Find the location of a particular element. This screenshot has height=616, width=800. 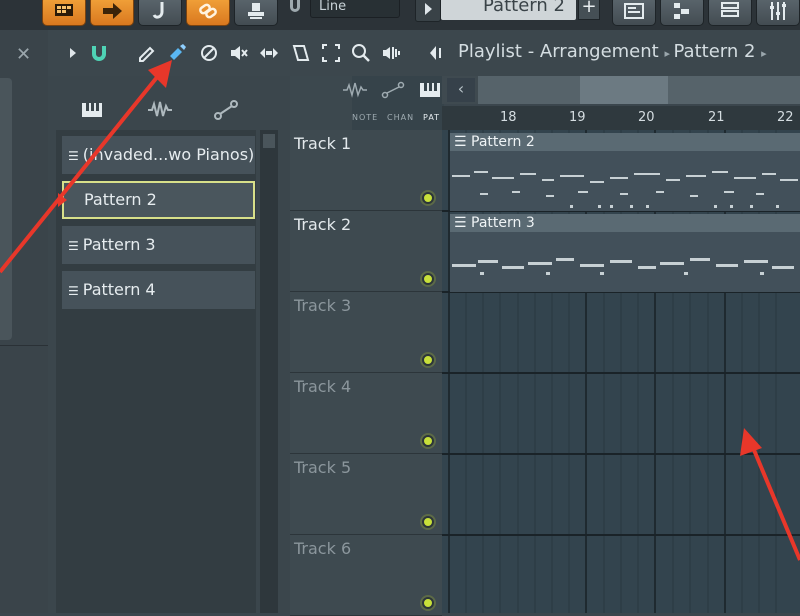

bar-number: 20 is located at coordinates (646, 117).